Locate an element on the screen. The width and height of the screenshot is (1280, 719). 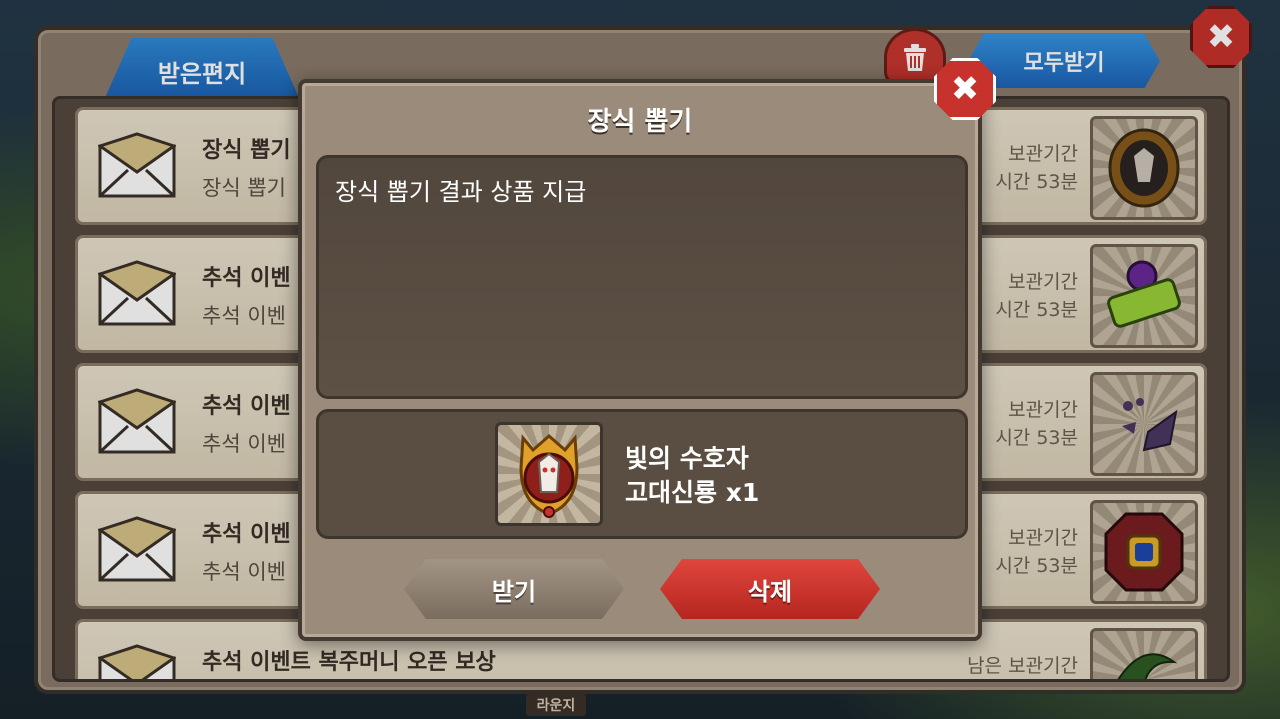
reward-name: 빛의 수호자 고대신룡 x1 is located at coordinates (692, 476).